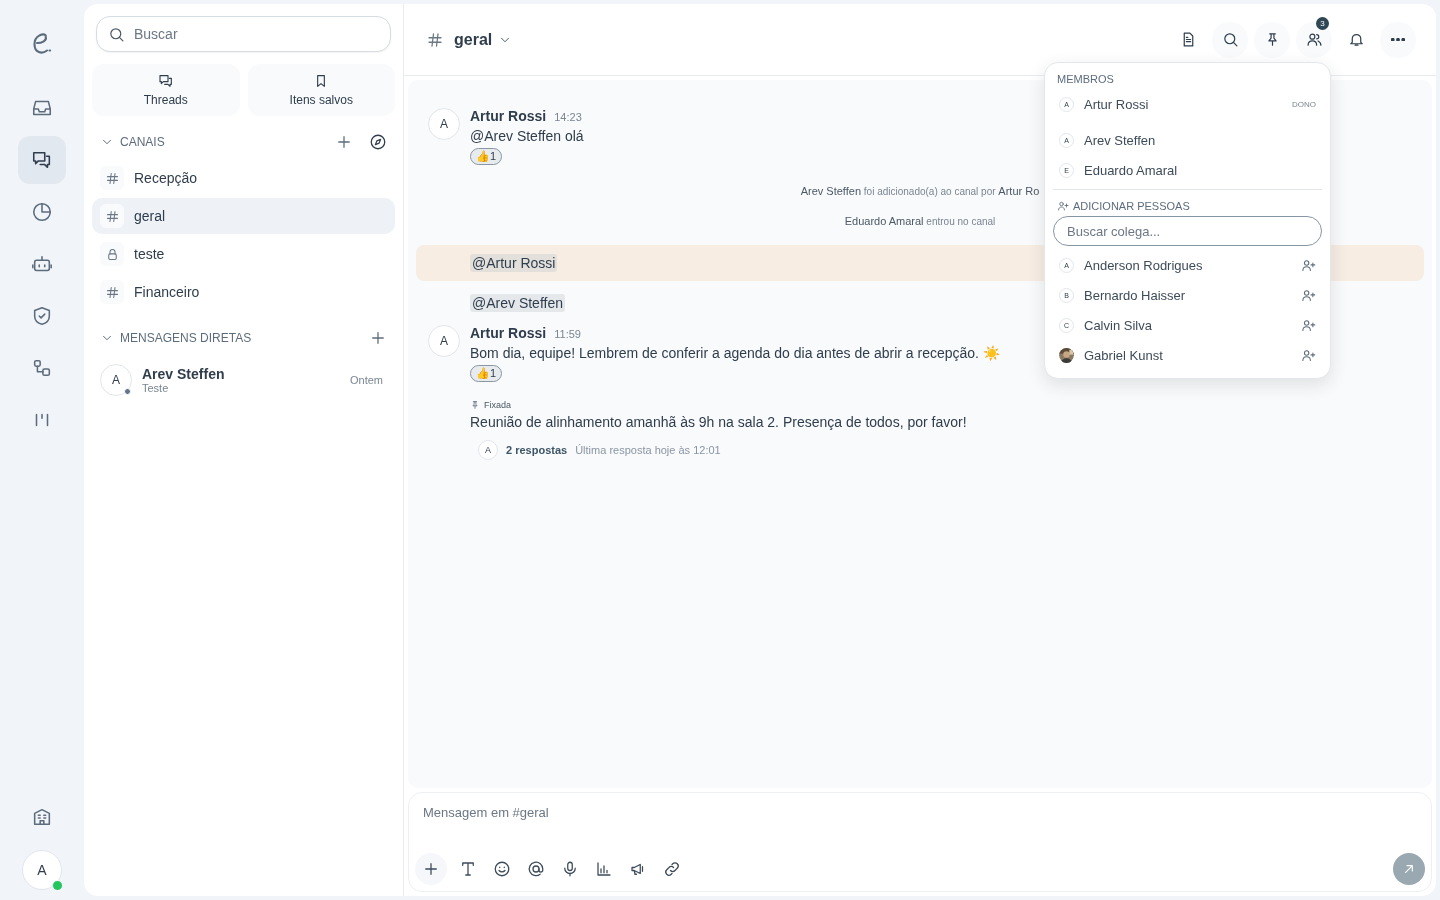  I want to click on direct-message-item: A Arev Steffen Teste Ontem, so click(243, 380).